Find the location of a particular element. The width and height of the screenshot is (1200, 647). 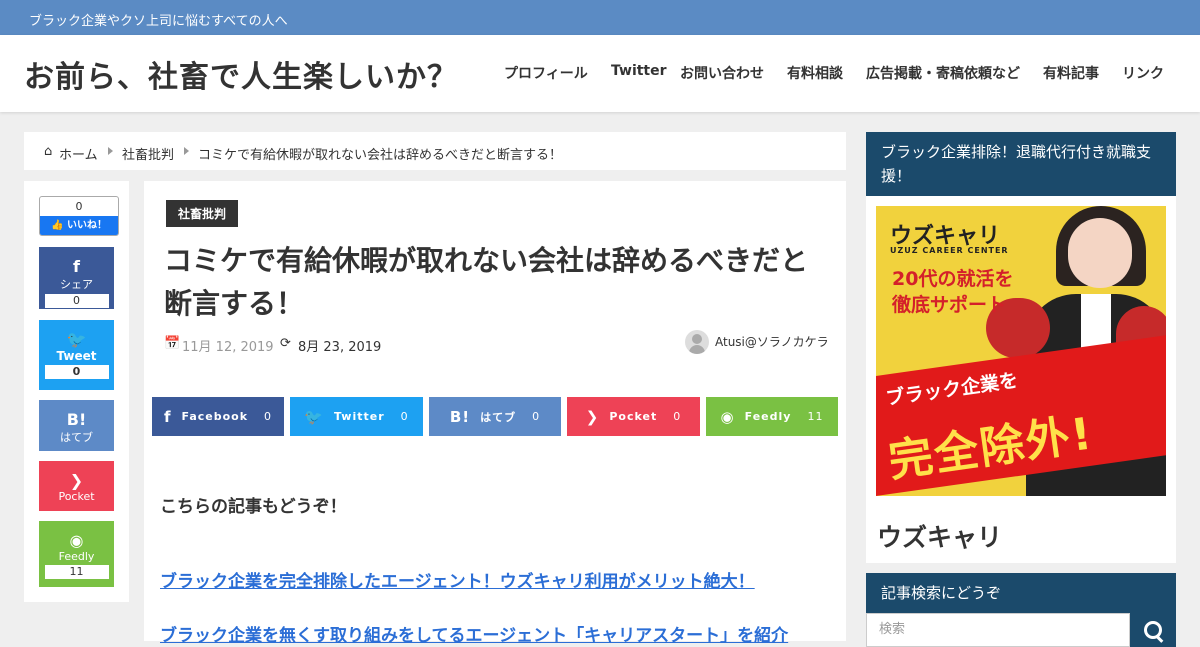

widget-title: ブラック企業排除！退職代行付き就職支援！ is located at coordinates (1021, 164).